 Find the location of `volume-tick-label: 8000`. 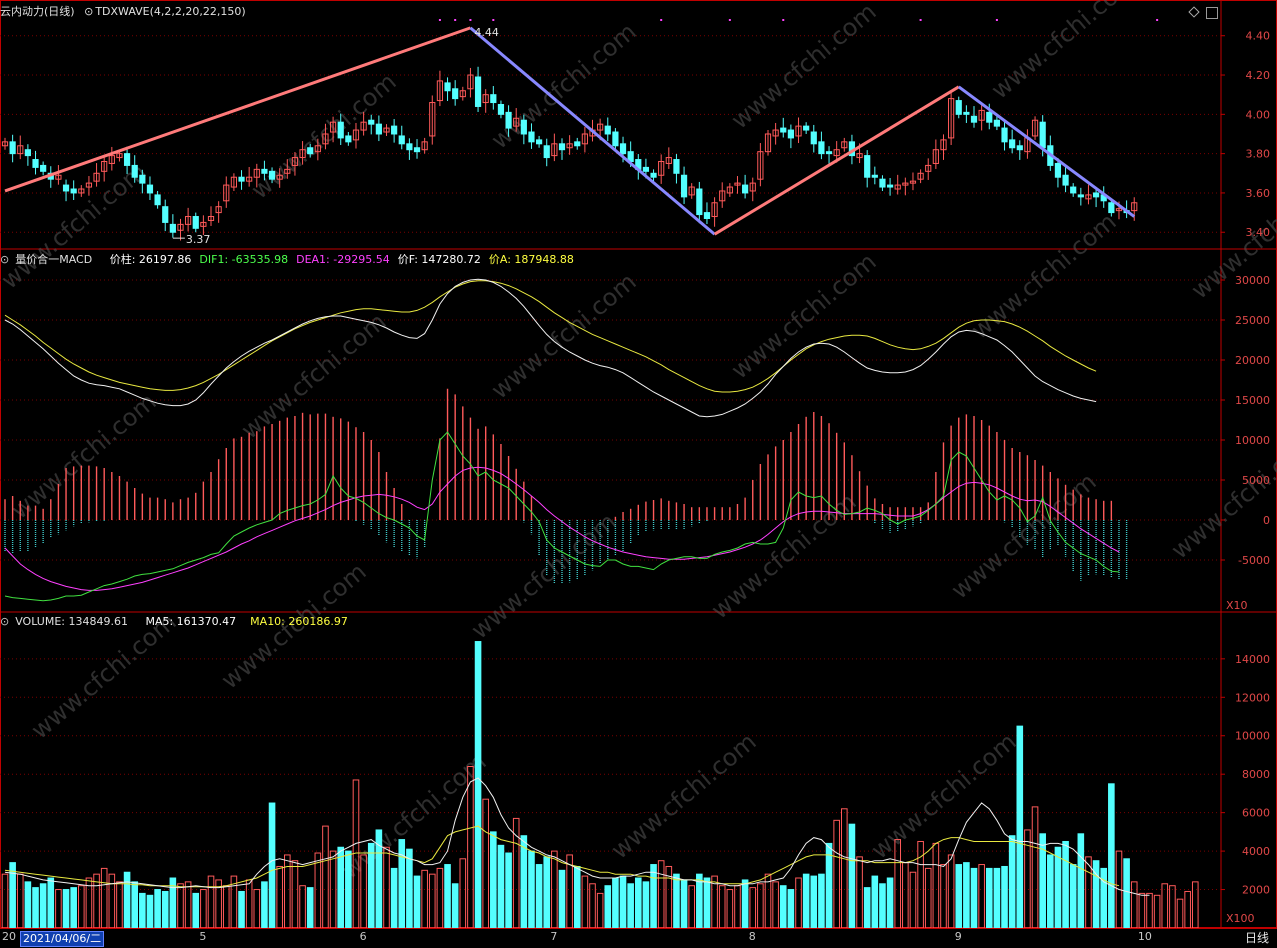

volume-tick-label: 8000 is located at coordinates (1256, 774).